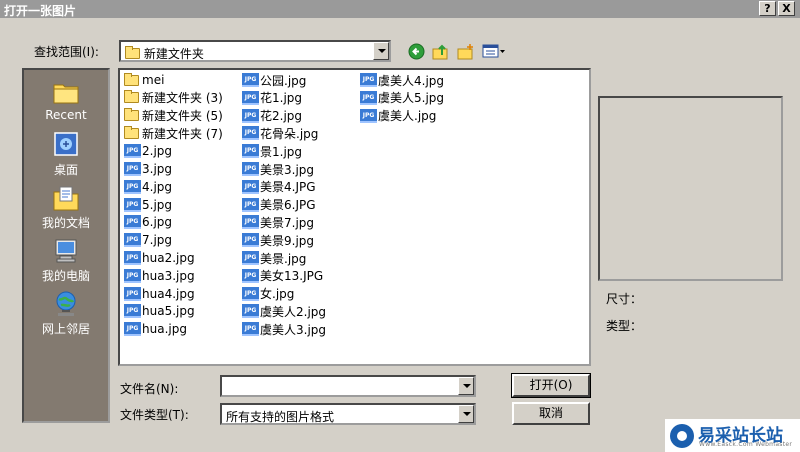 This screenshot has width=800, height=452. What do you see at coordinates (551, 413) in the screenshot?
I see `cancel-button: 取消` at bounding box center [551, 413].